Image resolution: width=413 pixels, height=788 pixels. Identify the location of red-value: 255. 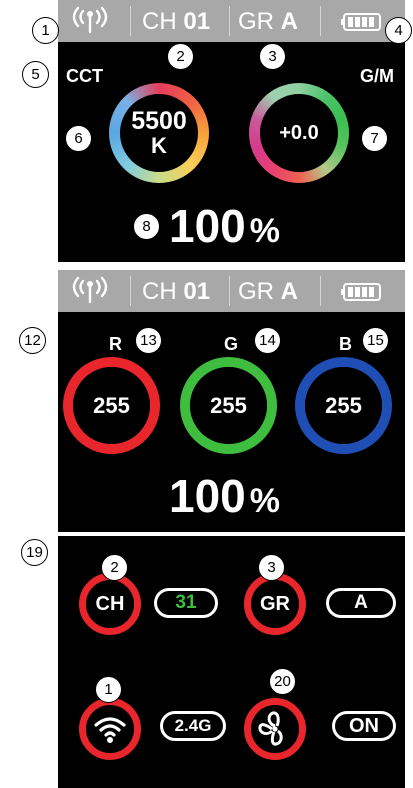
(111, 405).